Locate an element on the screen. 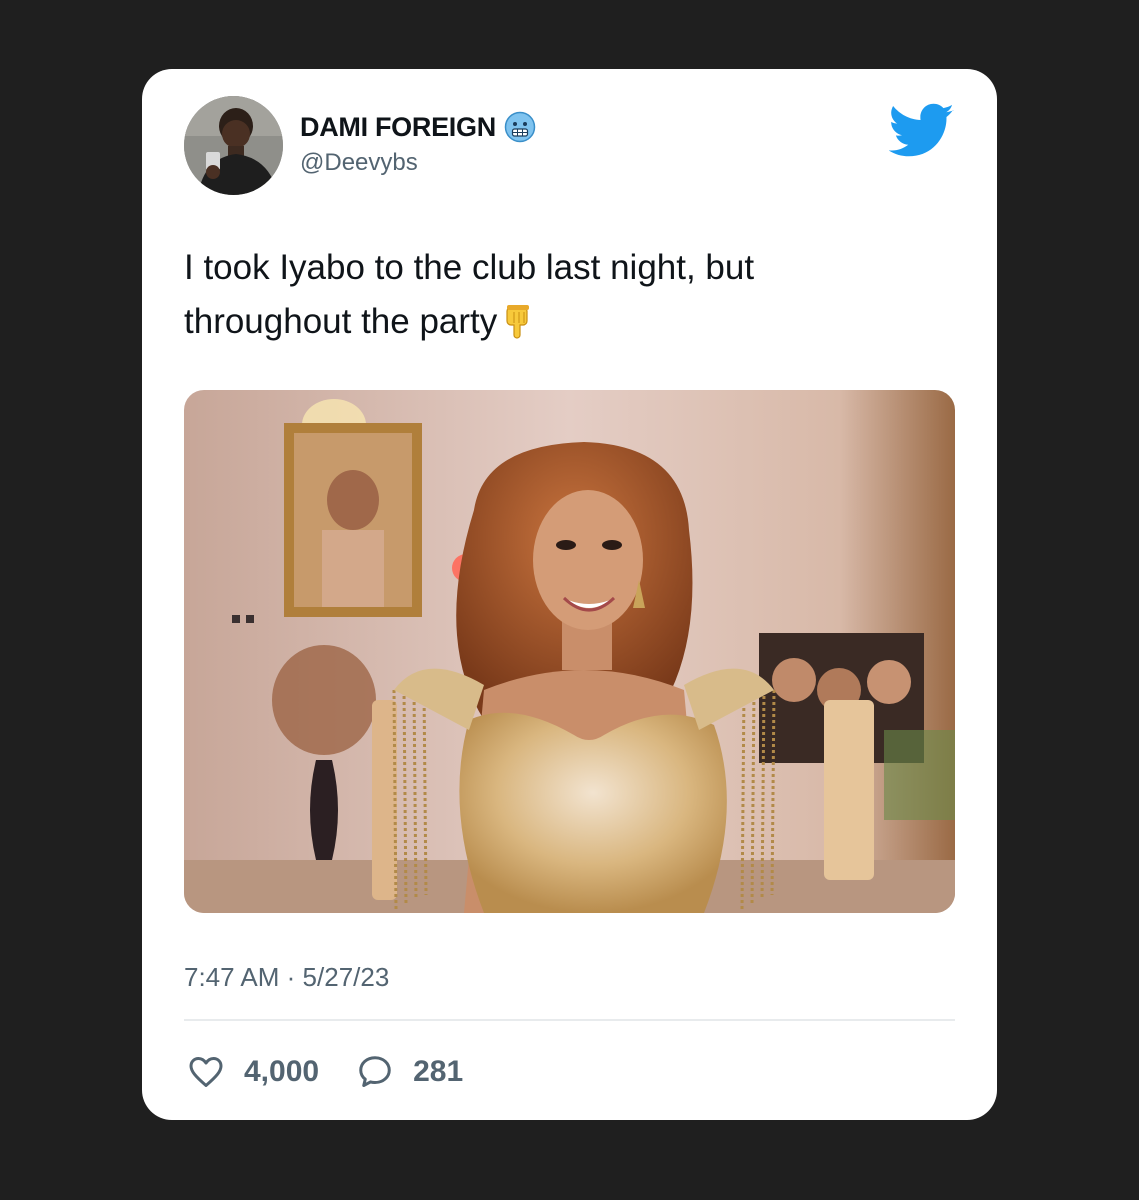 The image size is (1139, 1200). like-count: 4,000 is located at coordinates (282, 1071).